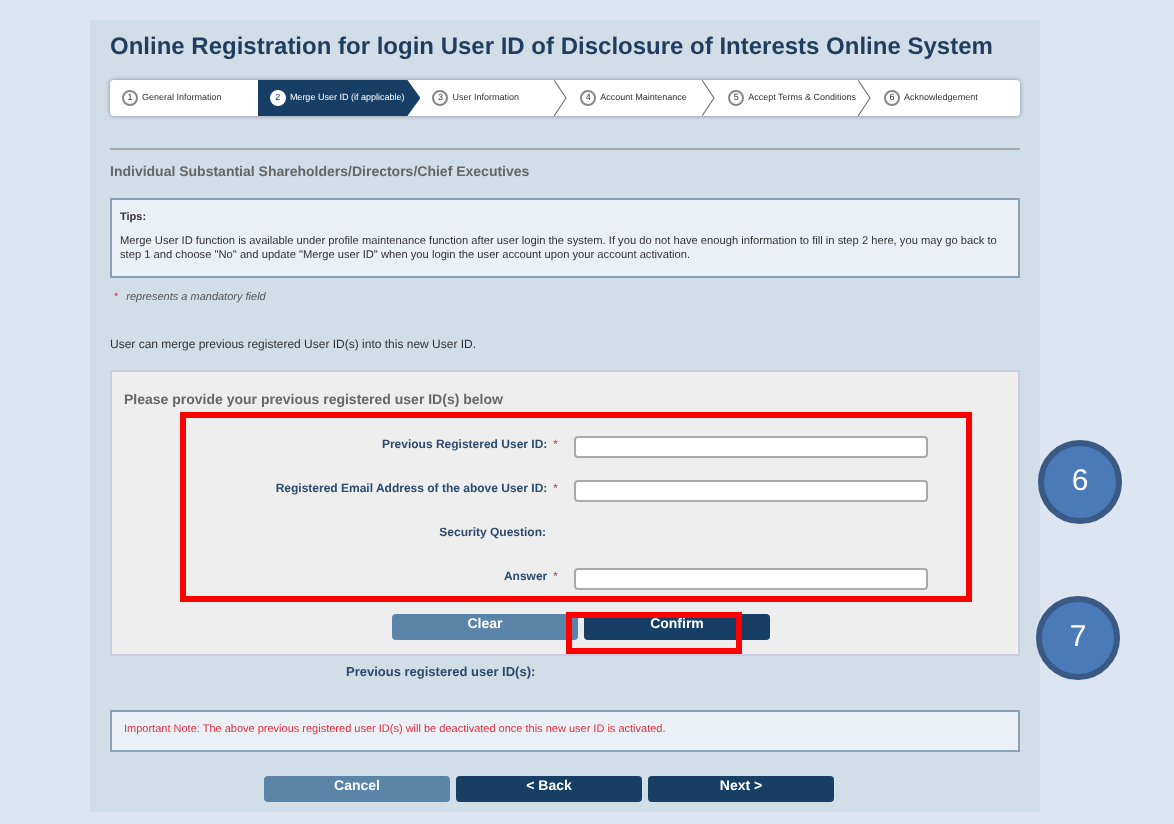  Describe the element at coordinates (1078, 638) in the screenshot. I see `step-callout: 7` at that location.